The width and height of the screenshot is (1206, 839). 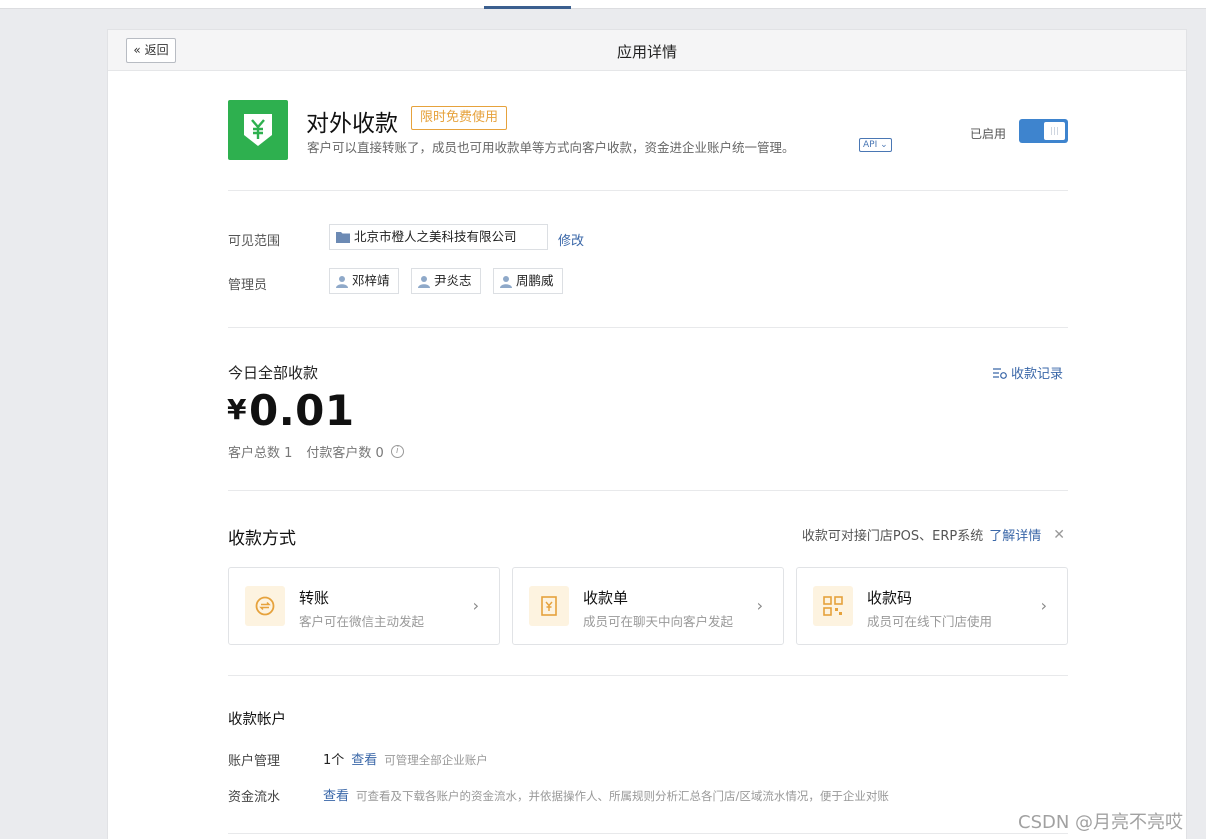 I want to click on enable-toggle, so click(x=1043, y=131).